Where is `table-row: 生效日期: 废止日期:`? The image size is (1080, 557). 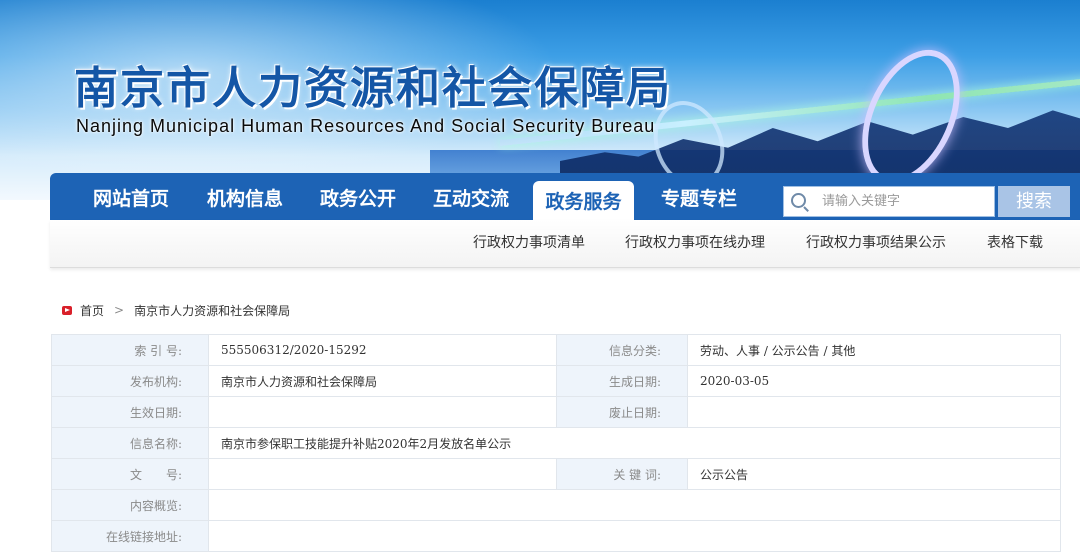
table-row: 生效日期: 废止日期: is located at coordinates (556, 412).